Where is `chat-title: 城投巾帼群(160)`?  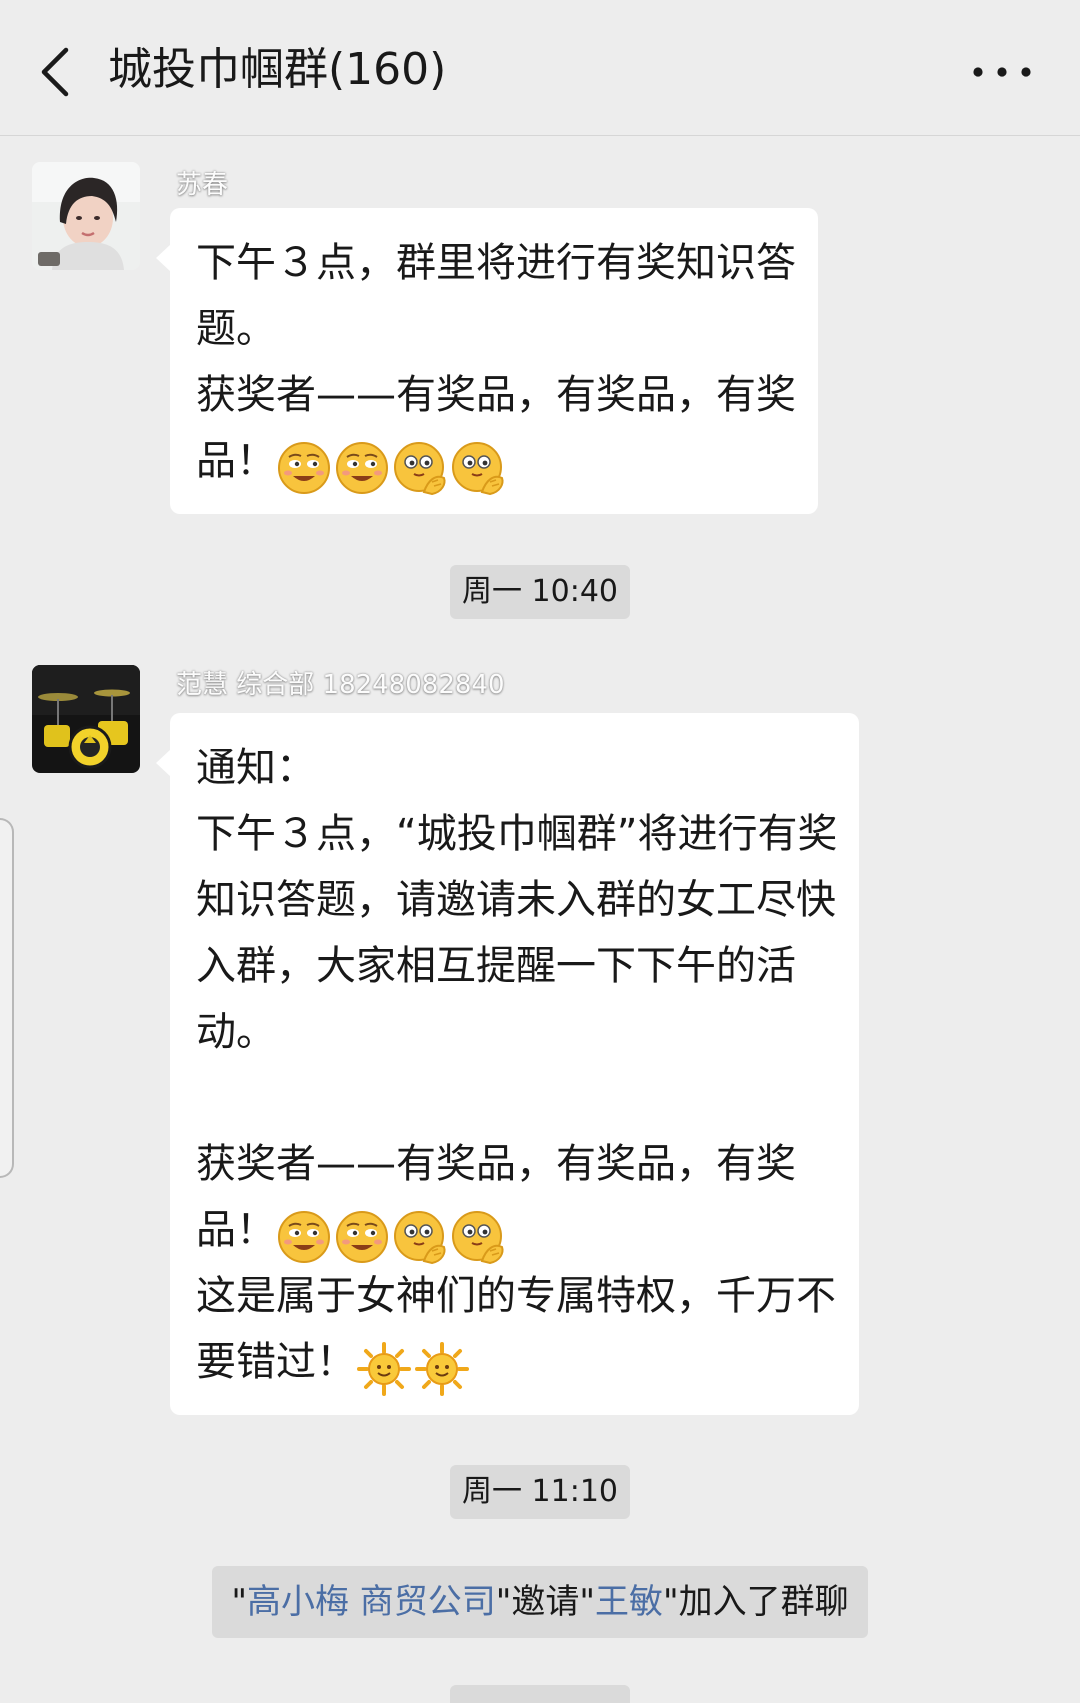
chat-title: 城投巾帼群(160) is located at coordinates (277, 69).